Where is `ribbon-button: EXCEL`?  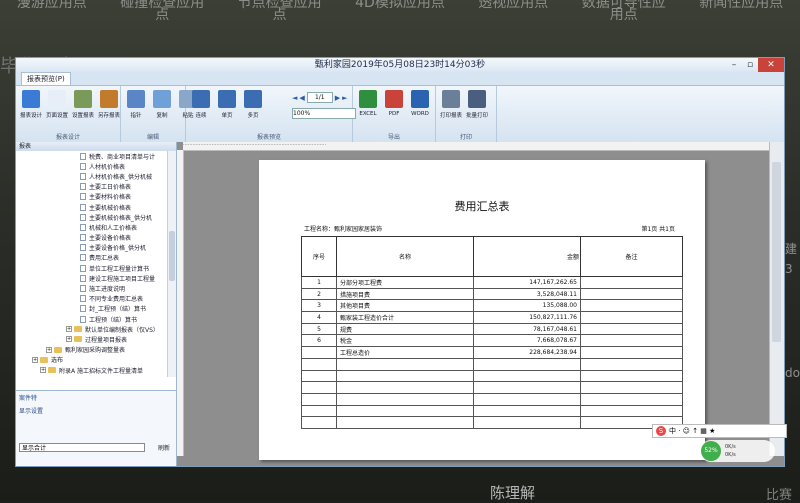
ribbon-button: EXCEL is located at coordinates (368, 103).